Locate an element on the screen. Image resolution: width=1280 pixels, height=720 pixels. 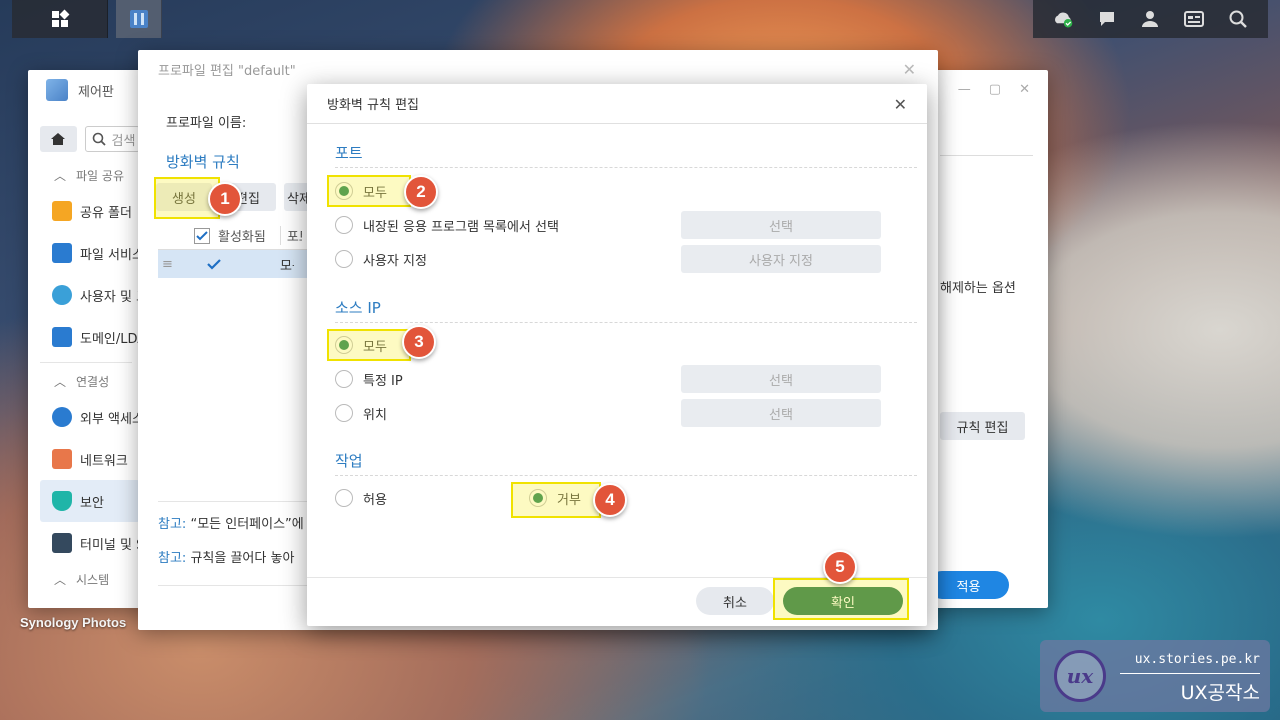
apply-button: 적용 is located at coordinates (968, 585).